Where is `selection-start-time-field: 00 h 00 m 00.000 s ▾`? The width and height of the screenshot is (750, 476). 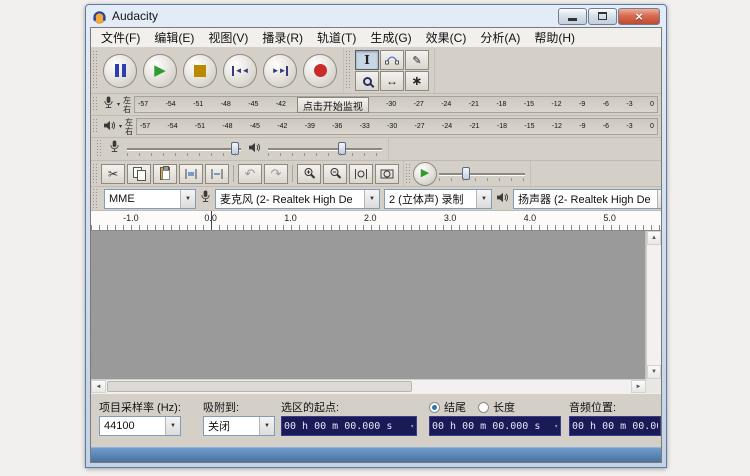 selection-start-time-field: 00 h 00 m 00.000 s ▾ is located at coordinates (349, 426).